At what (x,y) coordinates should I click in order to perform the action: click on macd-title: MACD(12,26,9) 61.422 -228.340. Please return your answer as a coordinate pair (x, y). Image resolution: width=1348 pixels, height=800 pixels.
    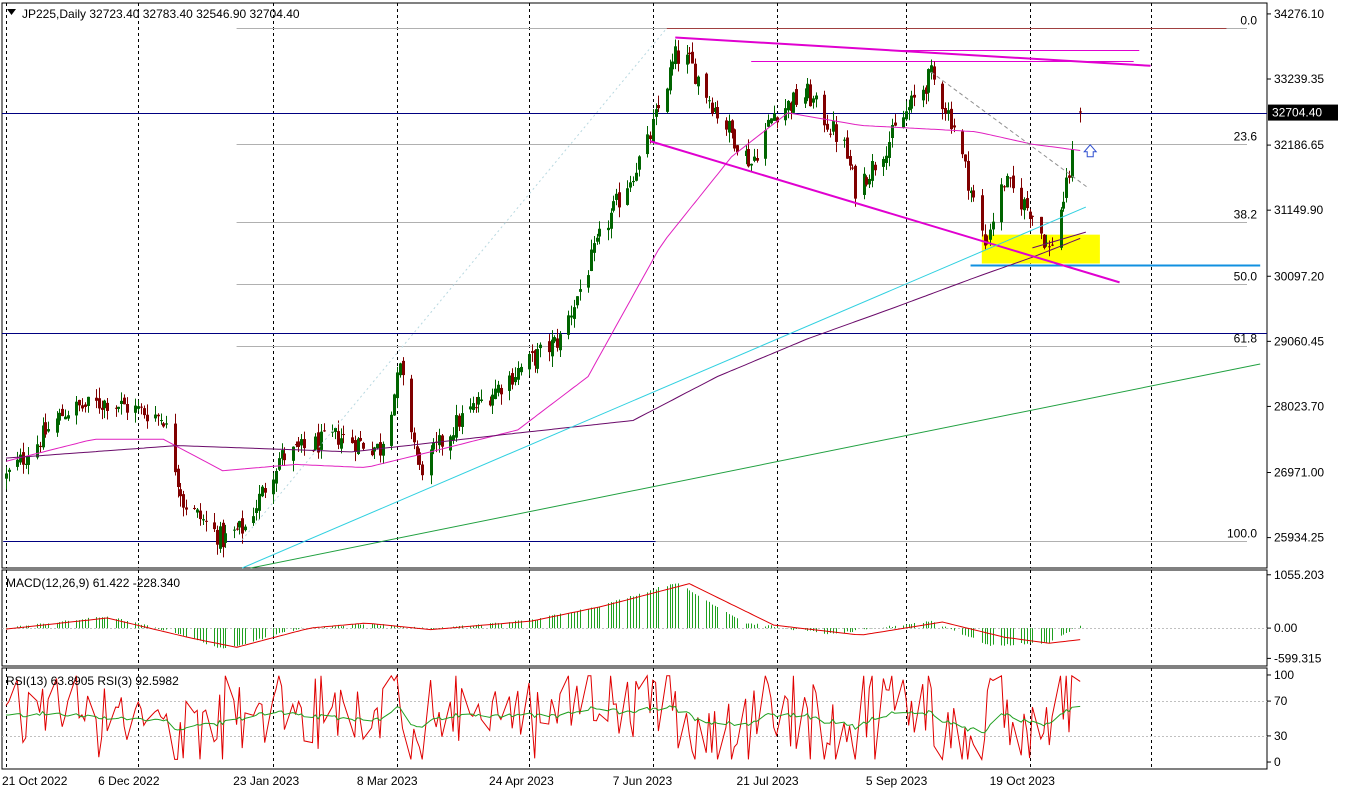
    Looking at the image, I should click on (93, 583).